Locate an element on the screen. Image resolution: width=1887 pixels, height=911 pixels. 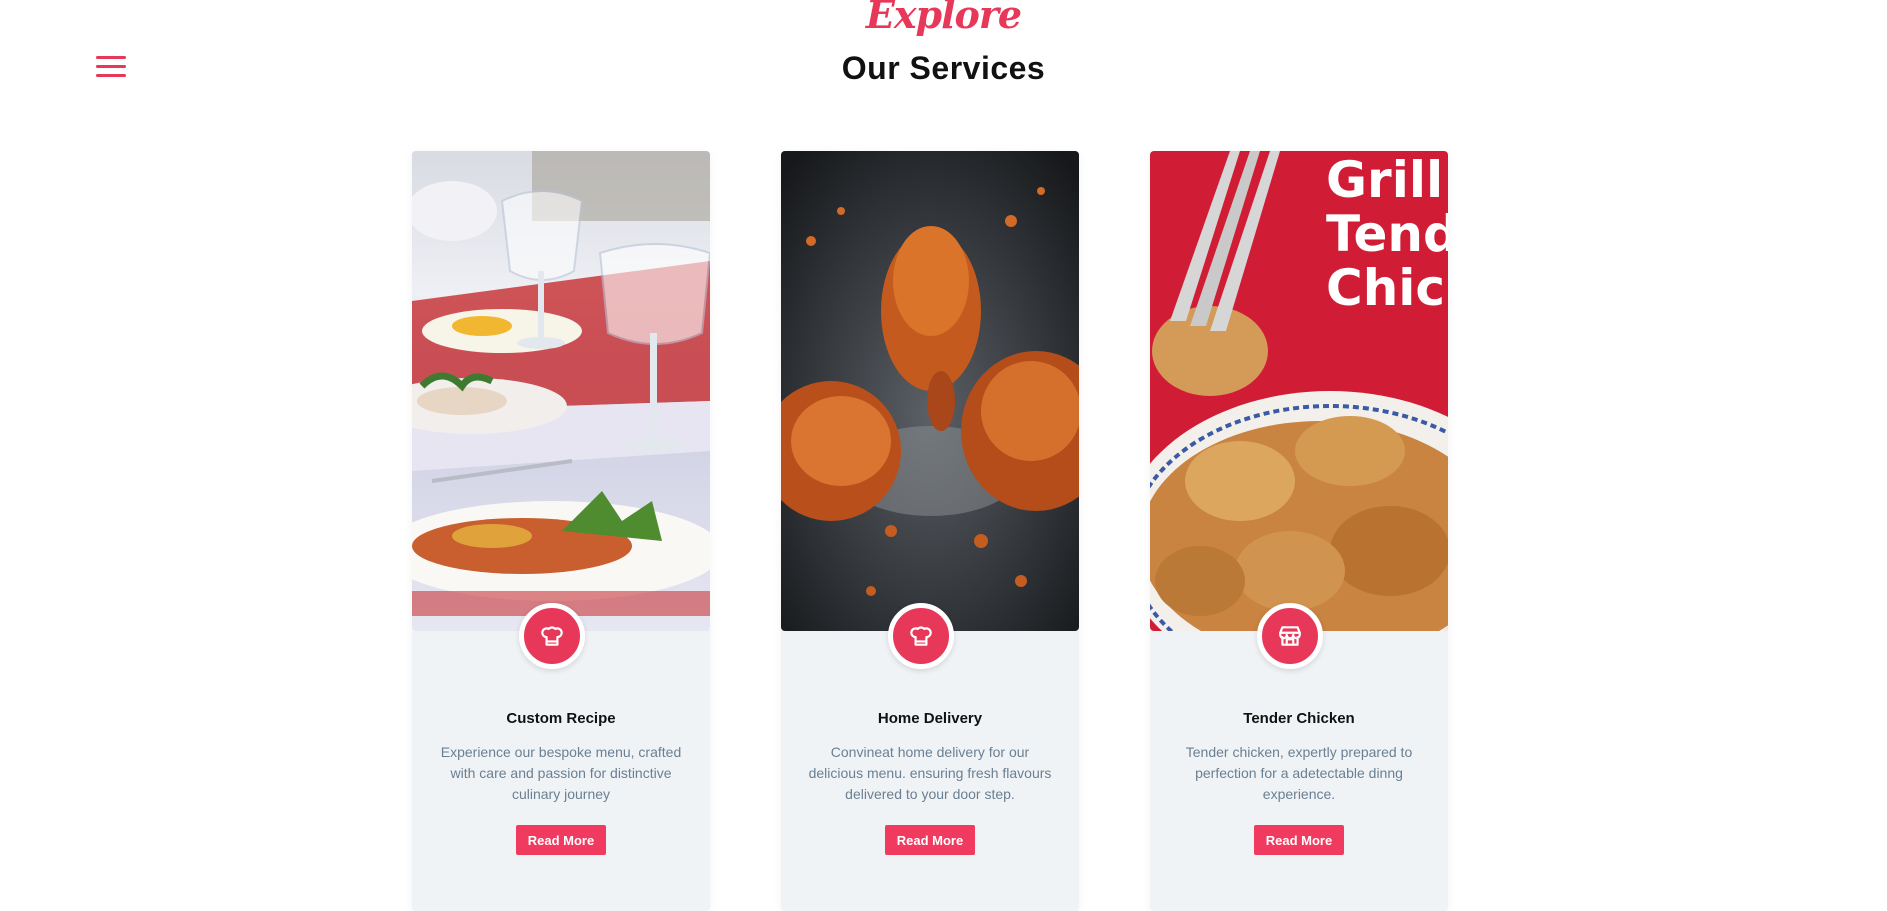
page-title: Our Services is located at coordinates (943, 68).